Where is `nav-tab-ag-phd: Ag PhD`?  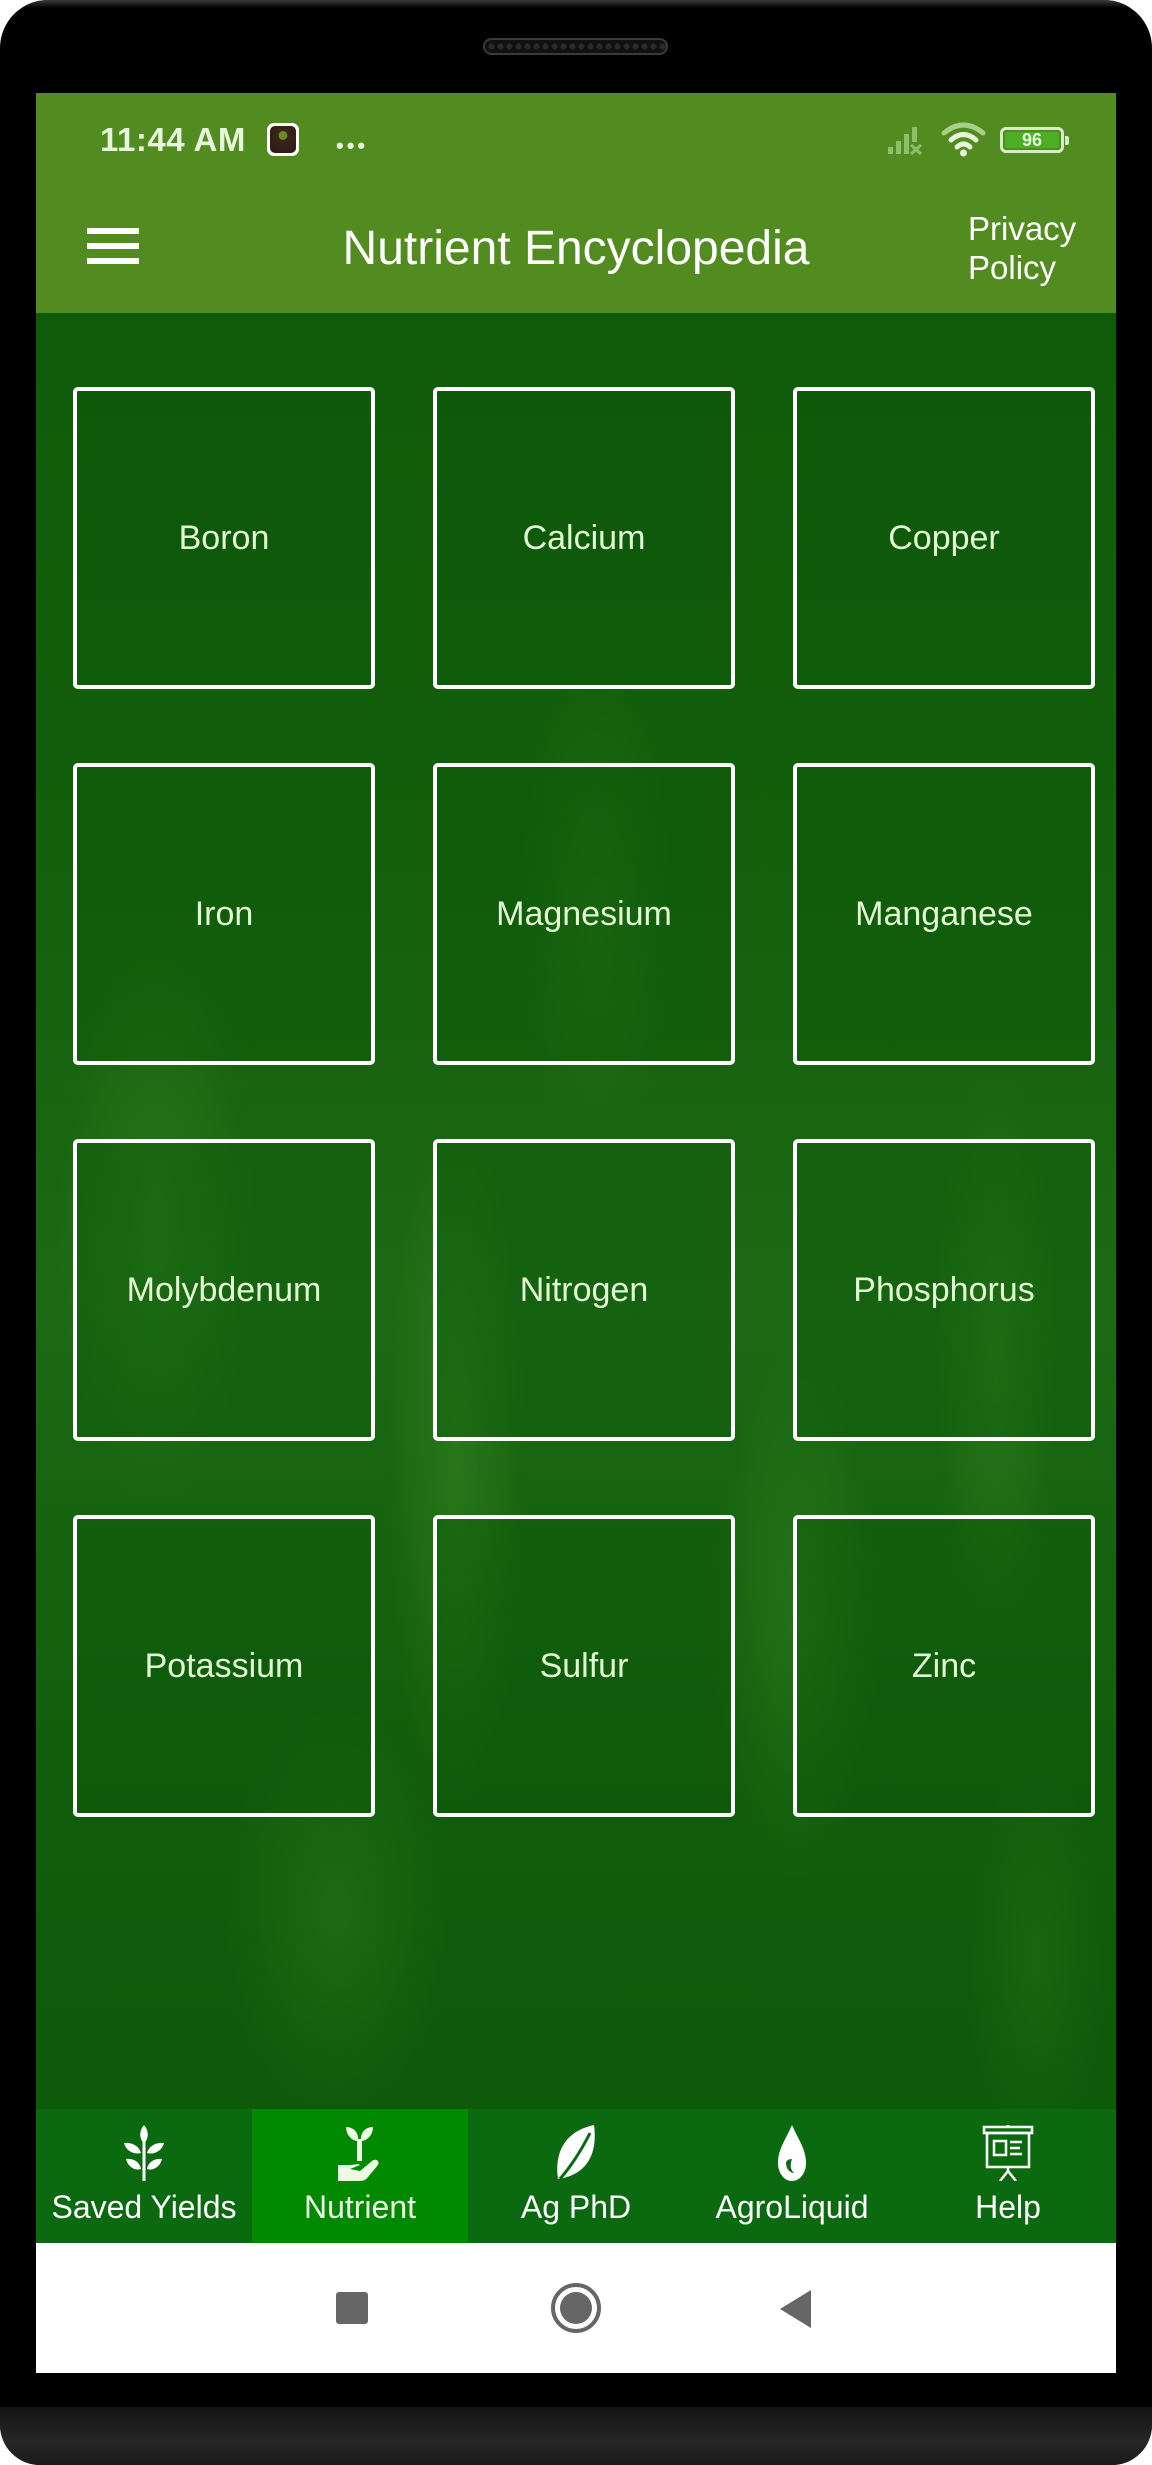 nav-tab-ag-phd: Ag PhD is located at coordinates (576, 2176).